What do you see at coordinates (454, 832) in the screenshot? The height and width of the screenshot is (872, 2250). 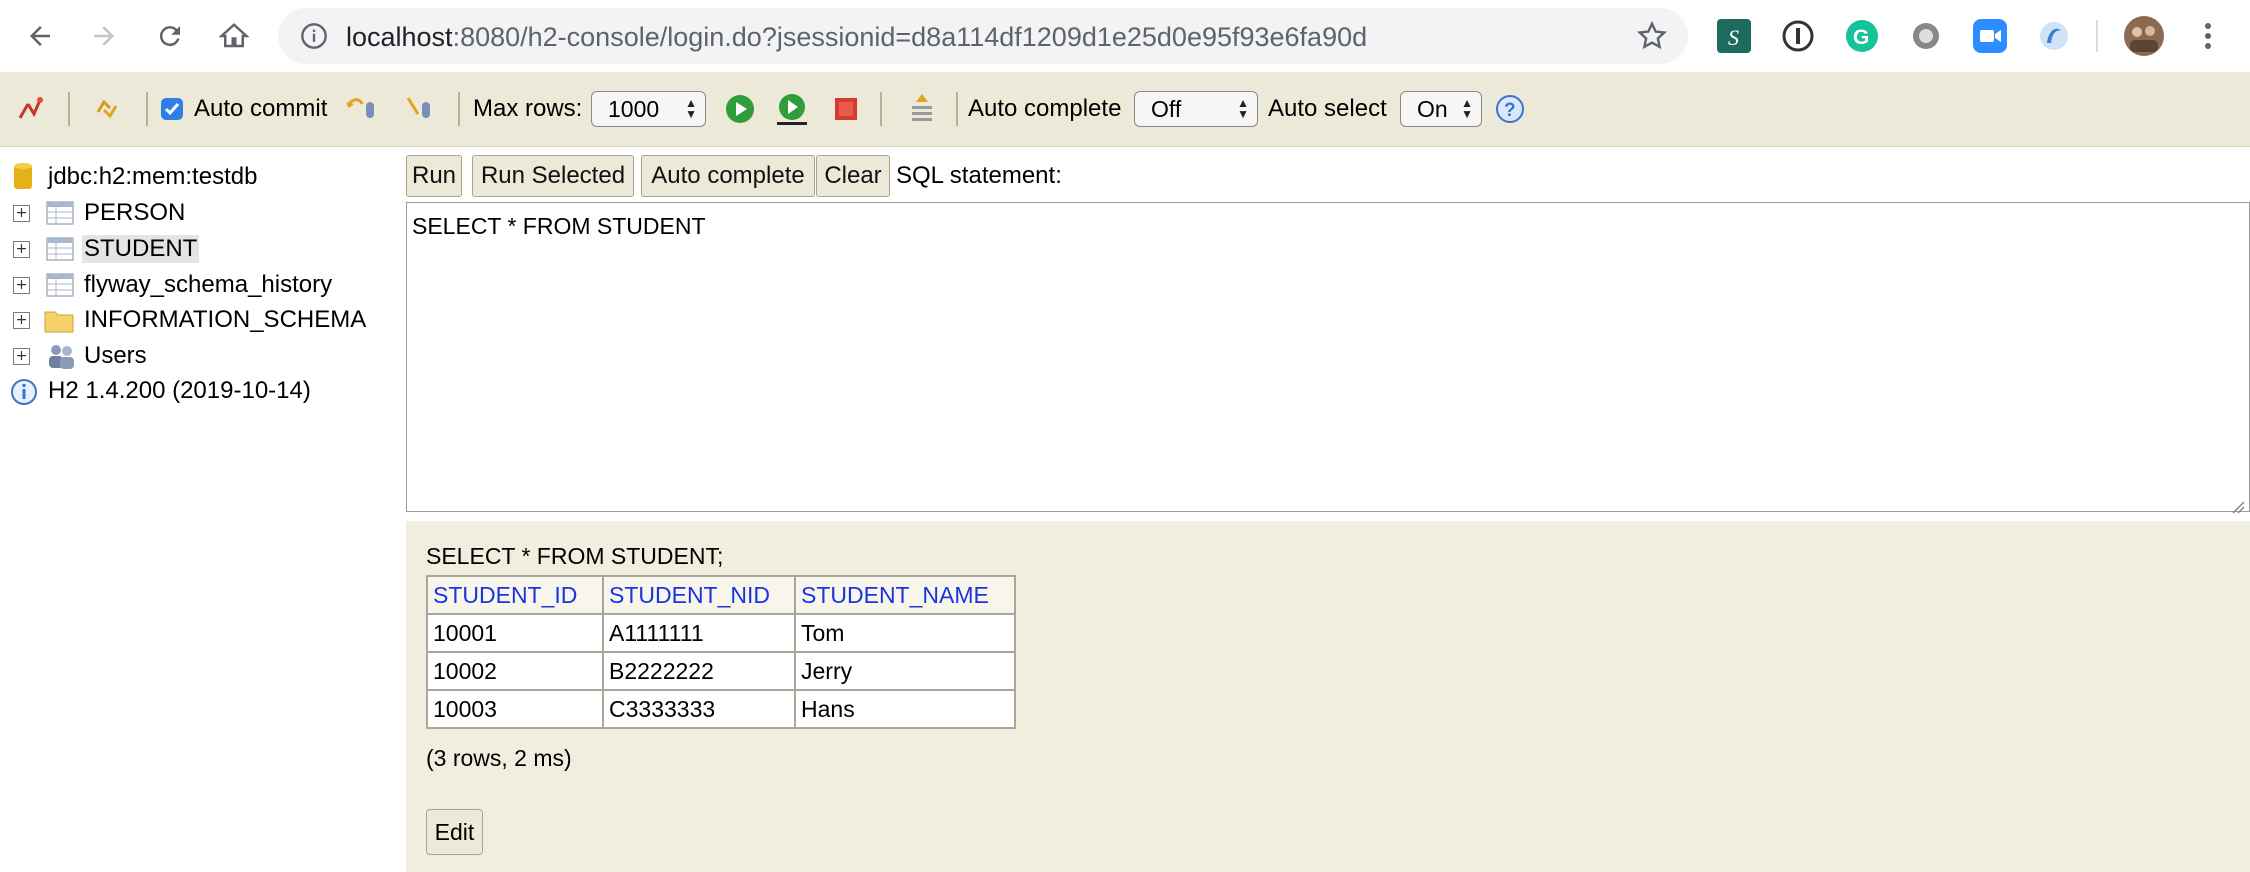 I see `edit-button: Edit` at bounding box center [454, 832].